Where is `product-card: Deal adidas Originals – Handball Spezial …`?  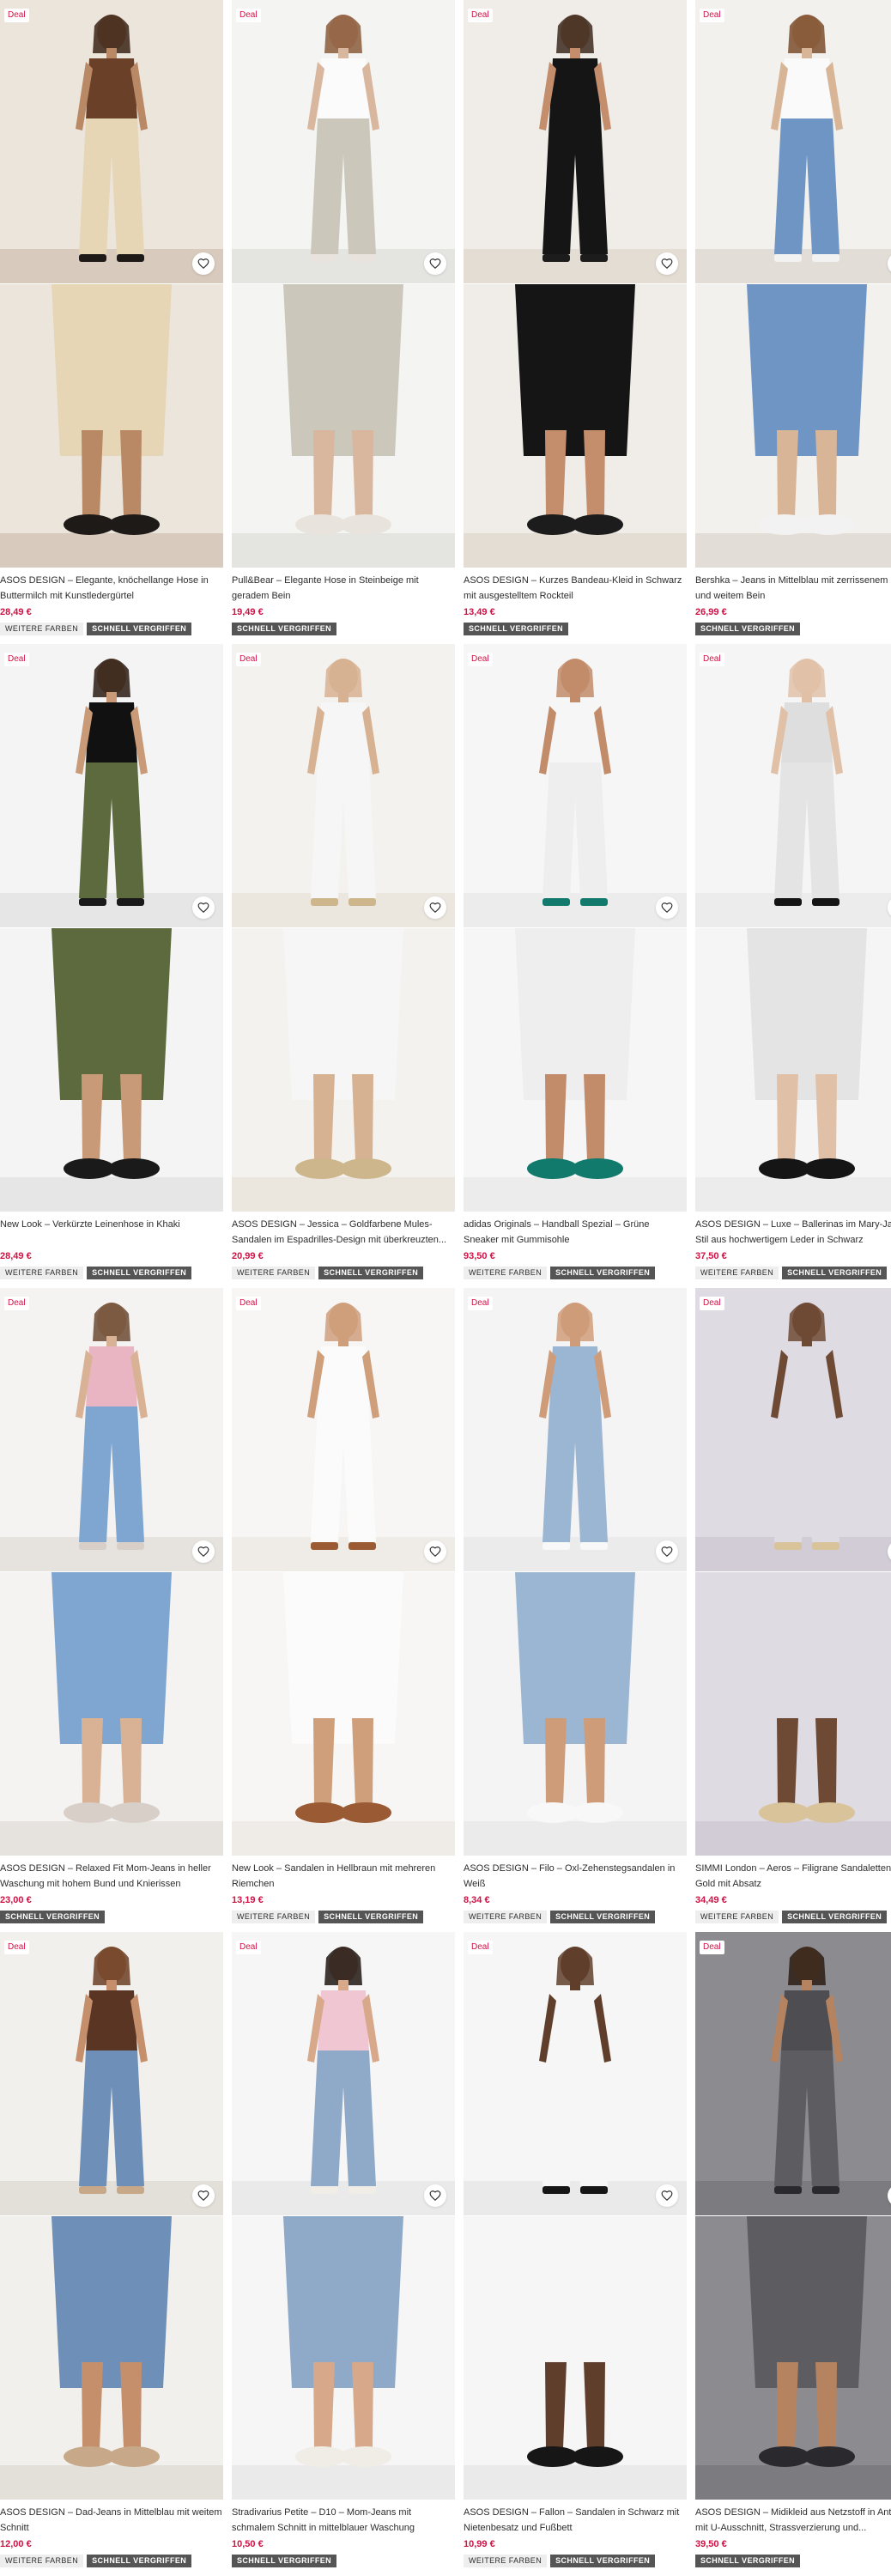
product-card: Deal adidas Originals – Handball Spezial … is located at coordinates (575, 962).